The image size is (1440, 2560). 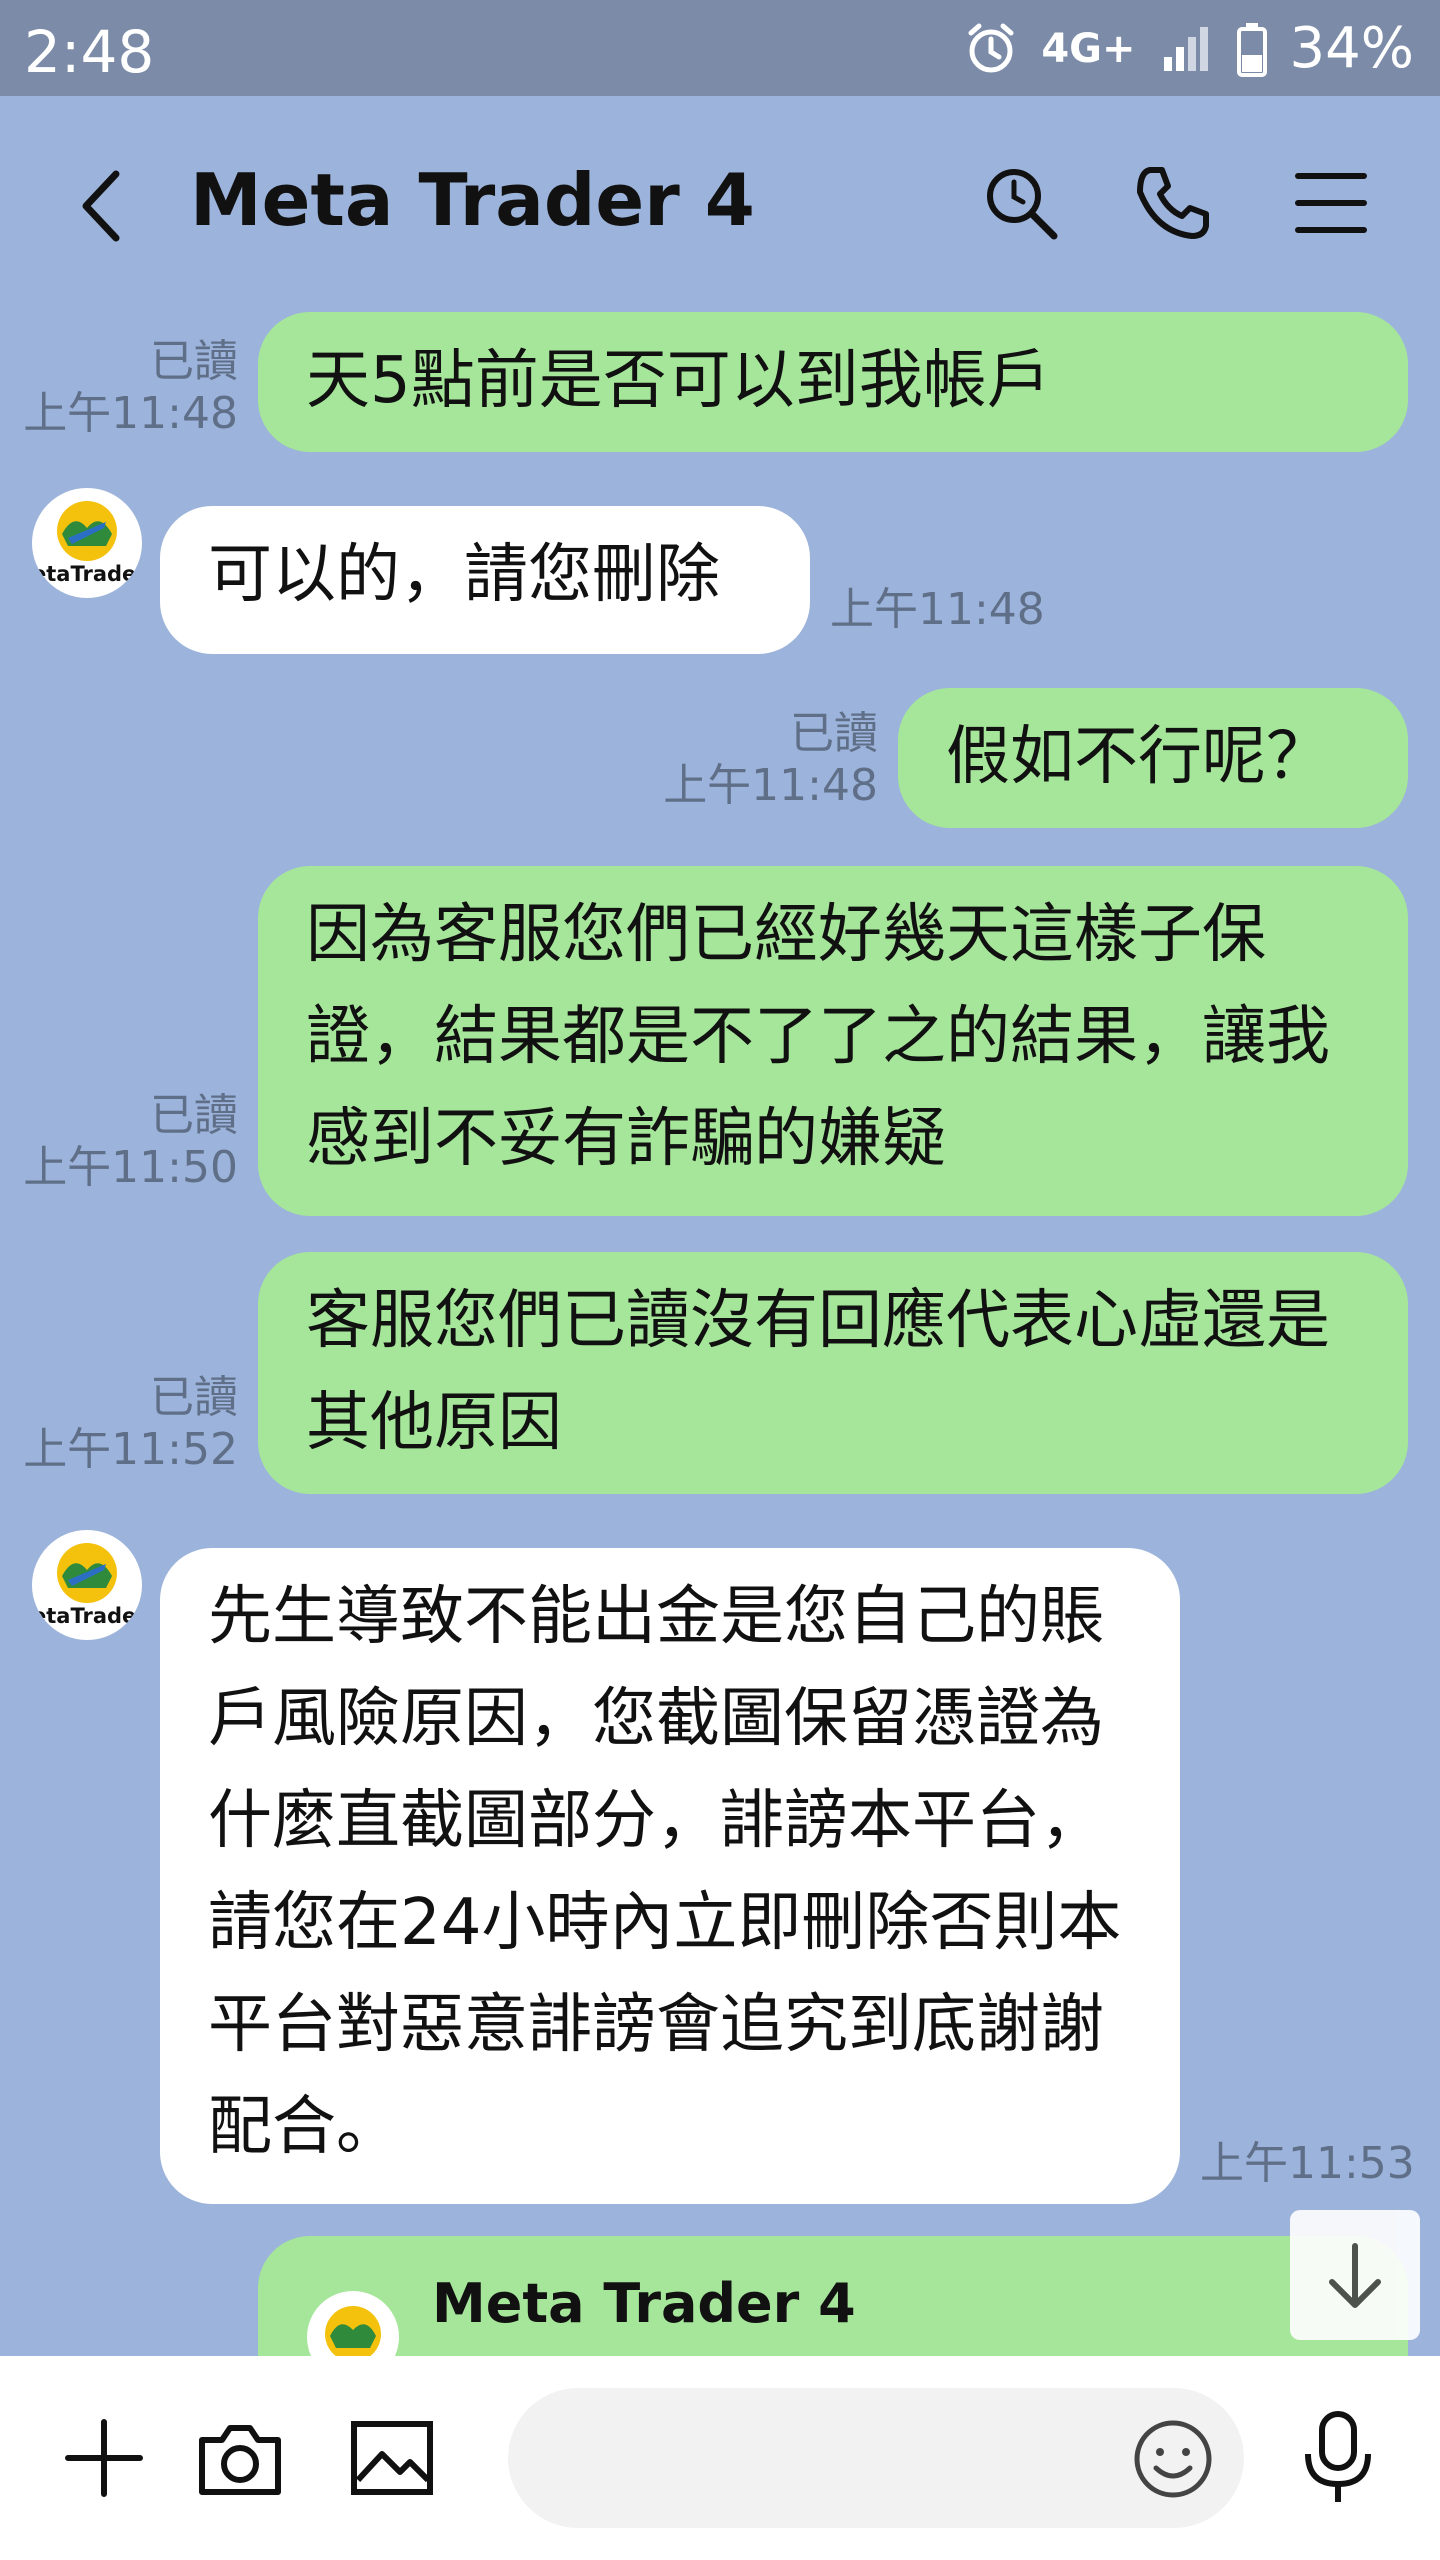 What do you see at coordinates (240, 2458) in the screenshot?
I see `camera-icon` at bounding box center [240, 2458].